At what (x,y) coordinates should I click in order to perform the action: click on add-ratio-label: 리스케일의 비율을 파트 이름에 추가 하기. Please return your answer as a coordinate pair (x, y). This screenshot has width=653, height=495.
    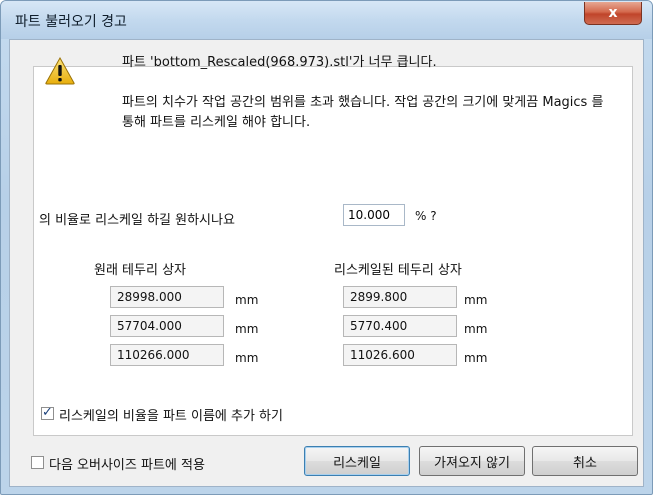
    Looking at the image, I should click on (171, 414).